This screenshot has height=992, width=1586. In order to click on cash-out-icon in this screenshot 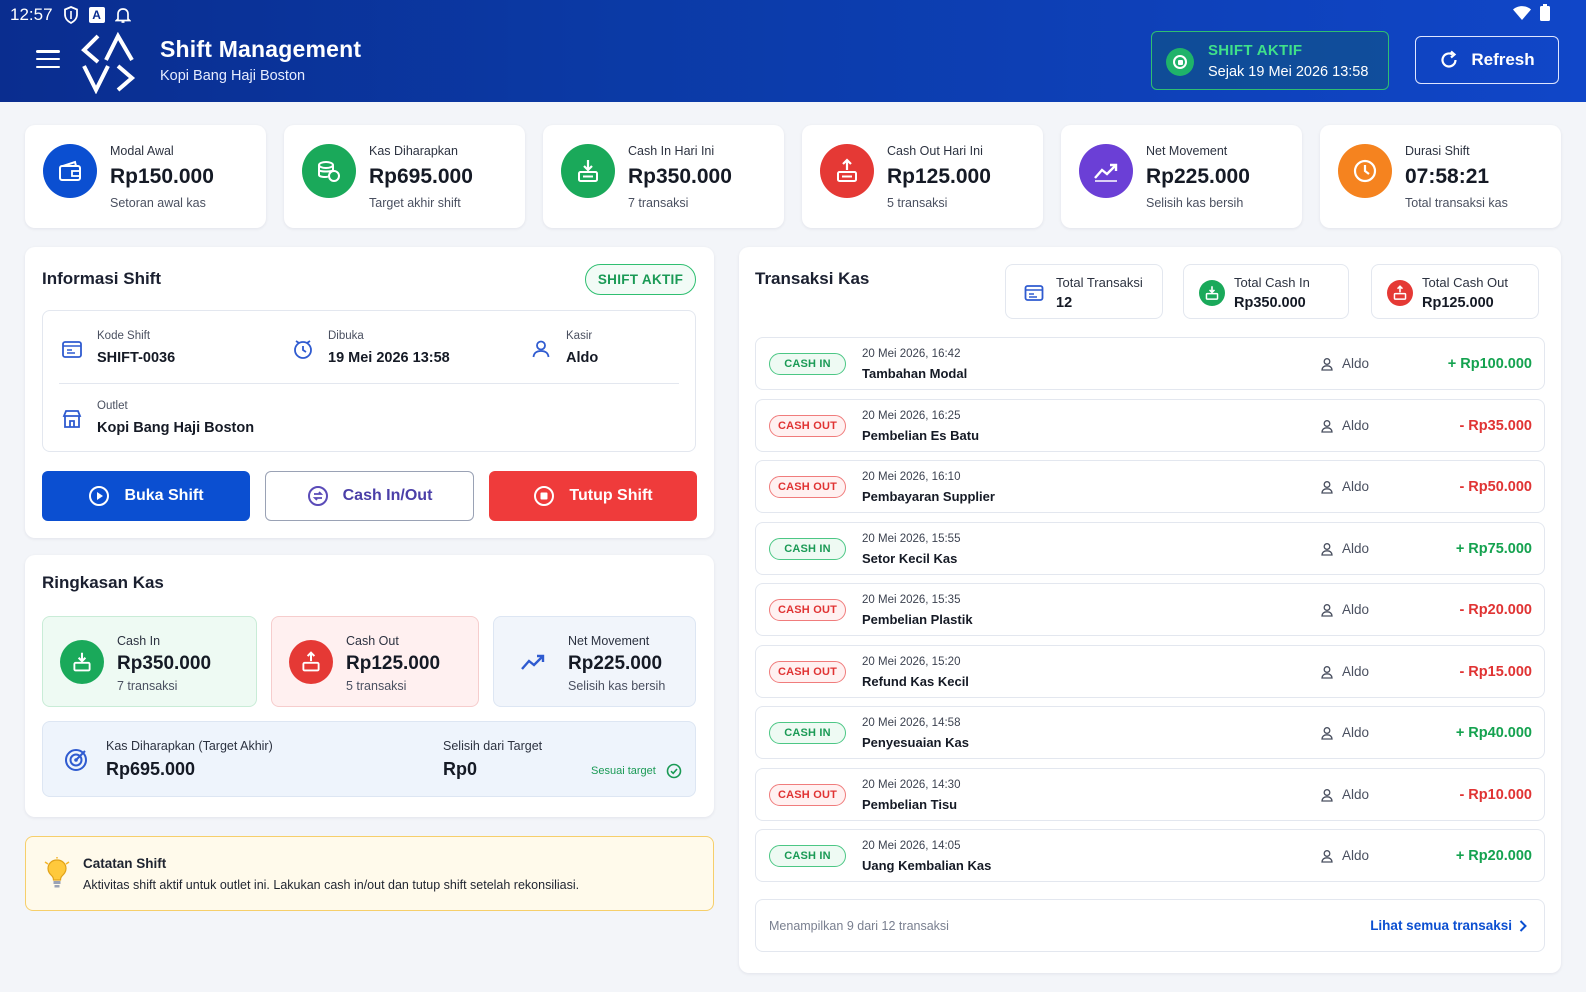, I will do `click(1400, 293)`.